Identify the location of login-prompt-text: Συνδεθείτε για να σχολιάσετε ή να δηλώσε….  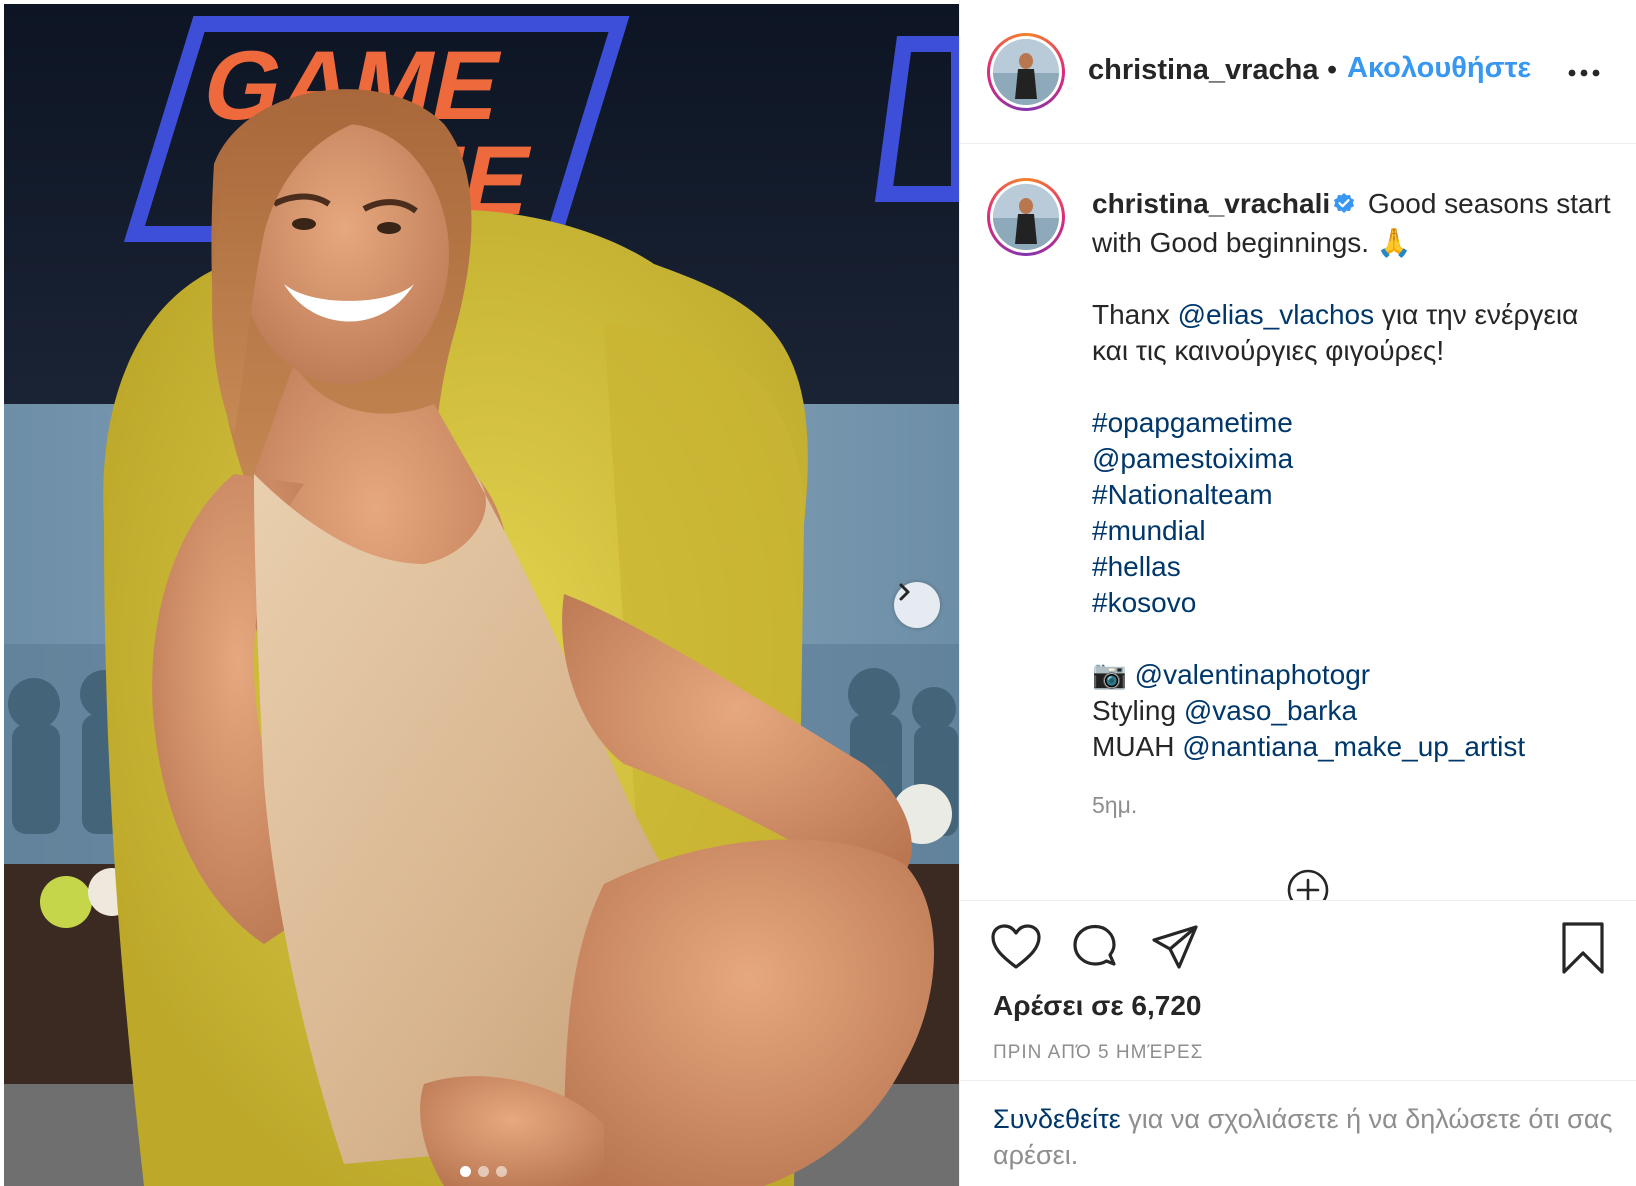
(1303, 1137).